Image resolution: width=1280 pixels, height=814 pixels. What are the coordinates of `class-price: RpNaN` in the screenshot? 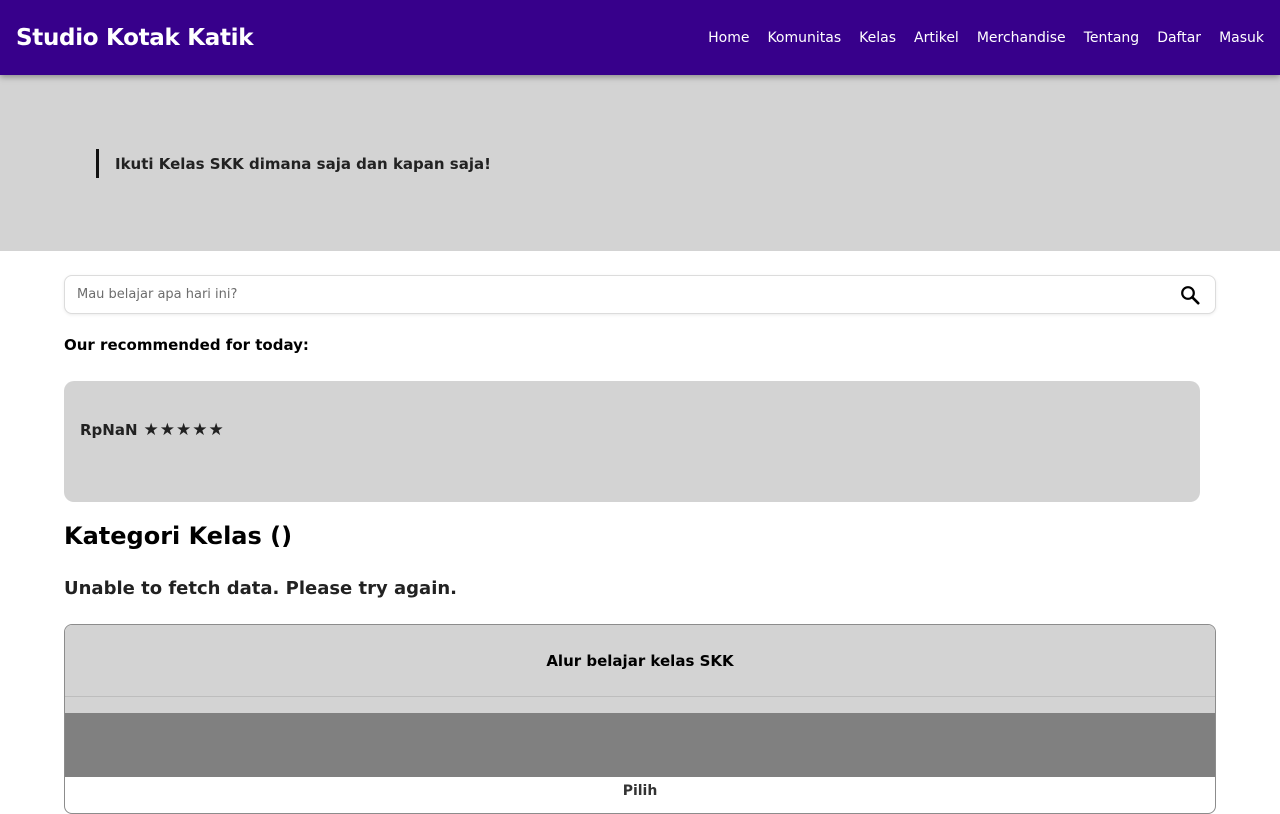 It's located at (109, 430).